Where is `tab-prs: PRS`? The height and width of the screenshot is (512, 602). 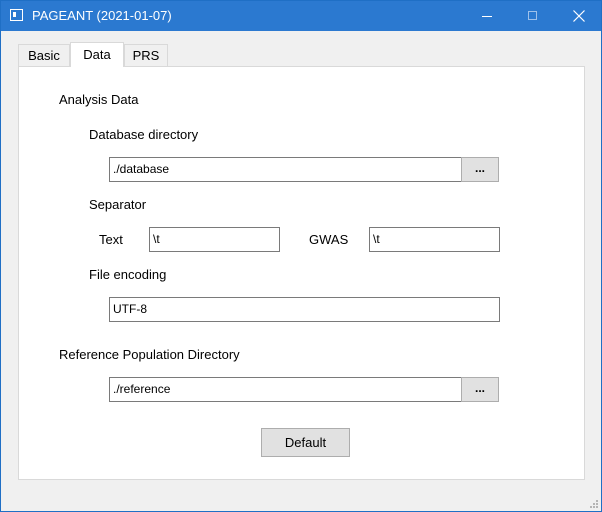 tab-prs: PRS is located at coordinates (146, 55).